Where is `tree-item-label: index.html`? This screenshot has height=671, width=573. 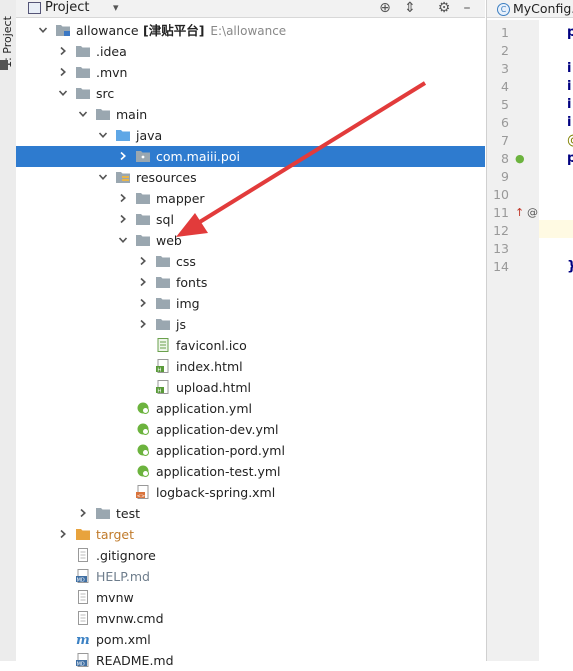 tree-item-label: index.html is located at coordinates (209, 366).